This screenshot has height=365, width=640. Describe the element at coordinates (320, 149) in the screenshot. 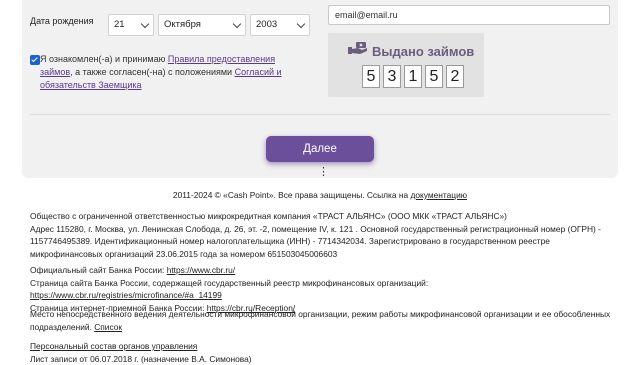

I see `next-button: Далее` at that location.